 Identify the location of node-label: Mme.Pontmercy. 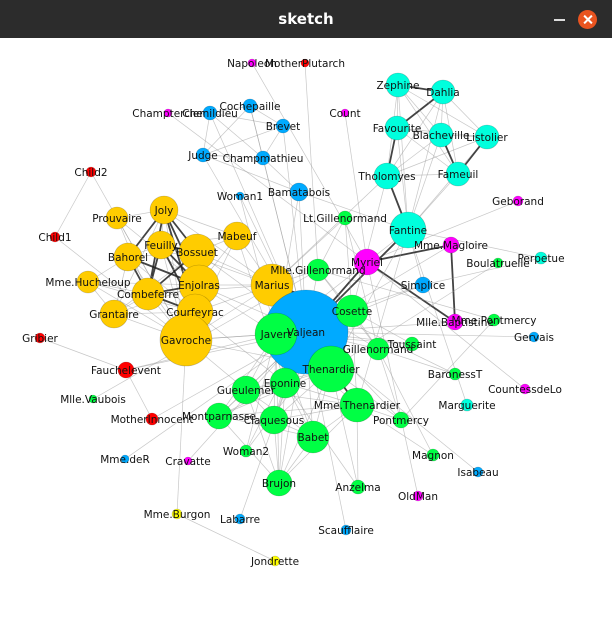
(494, 321).